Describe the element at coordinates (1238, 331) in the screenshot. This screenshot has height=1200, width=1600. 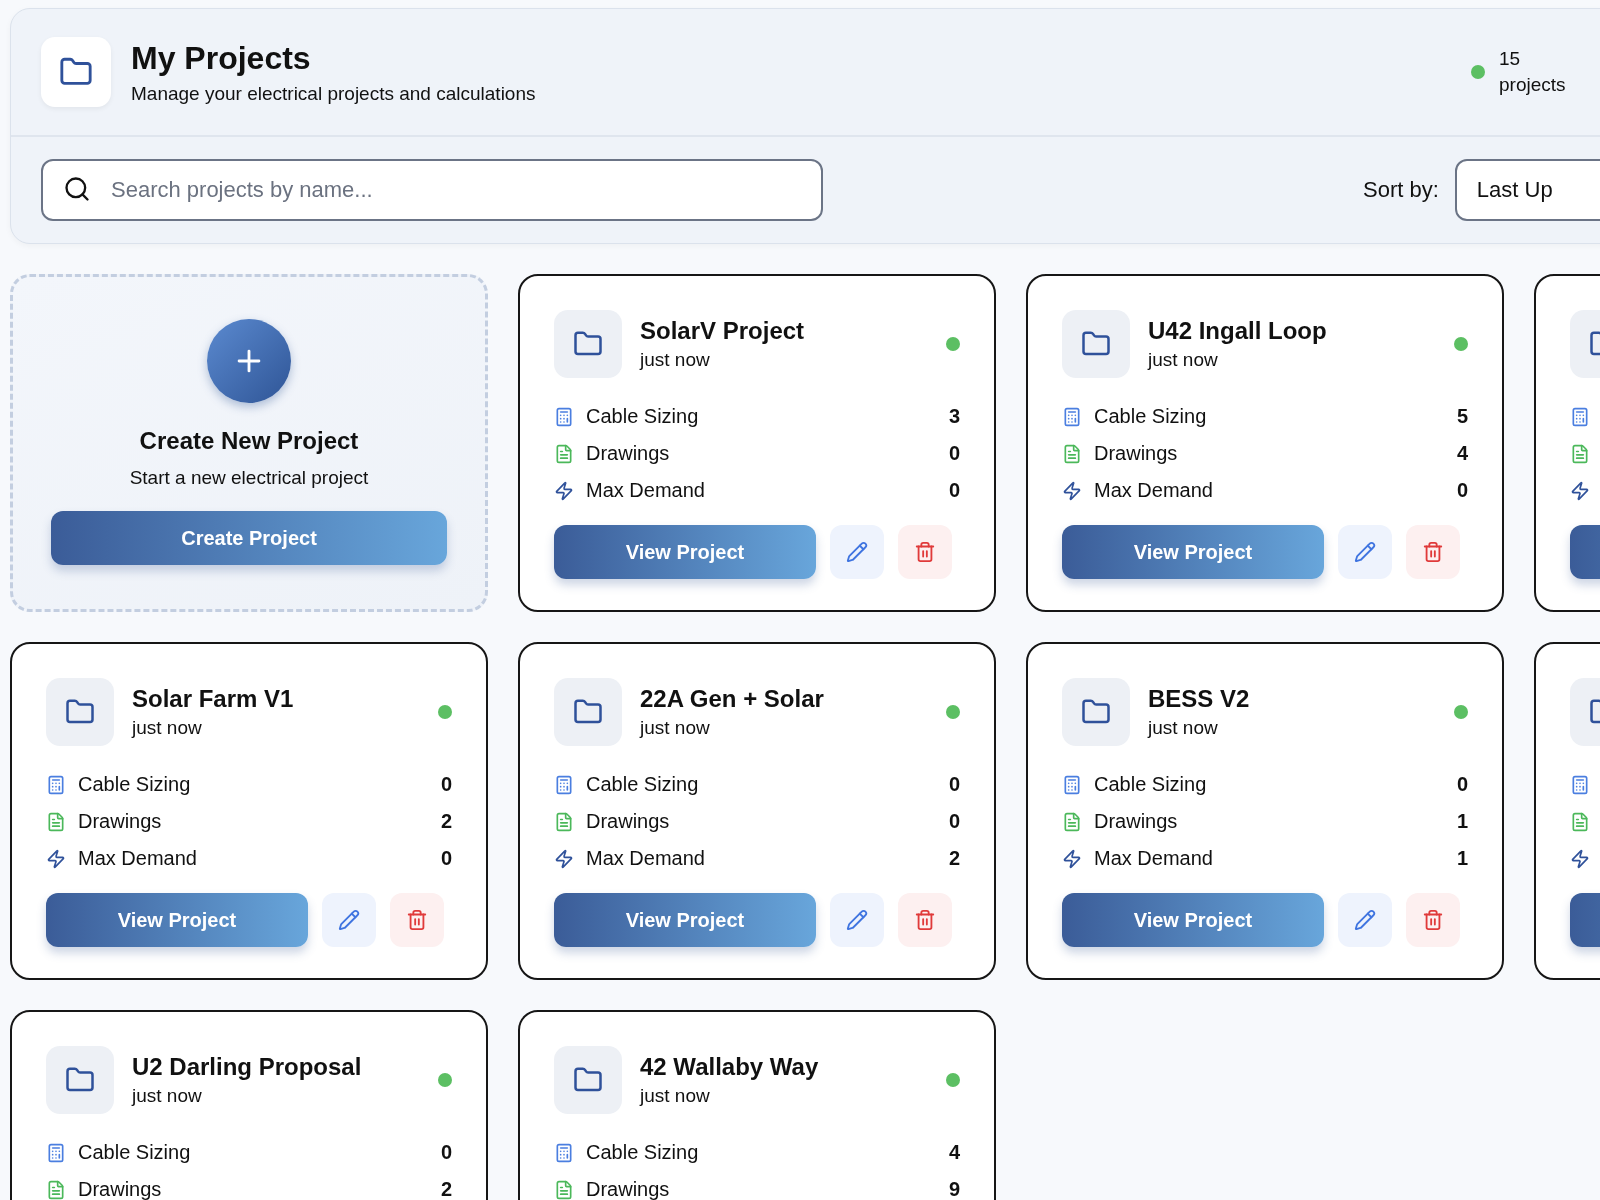
I see `project-name: U42 Ingall Loop` at that location.